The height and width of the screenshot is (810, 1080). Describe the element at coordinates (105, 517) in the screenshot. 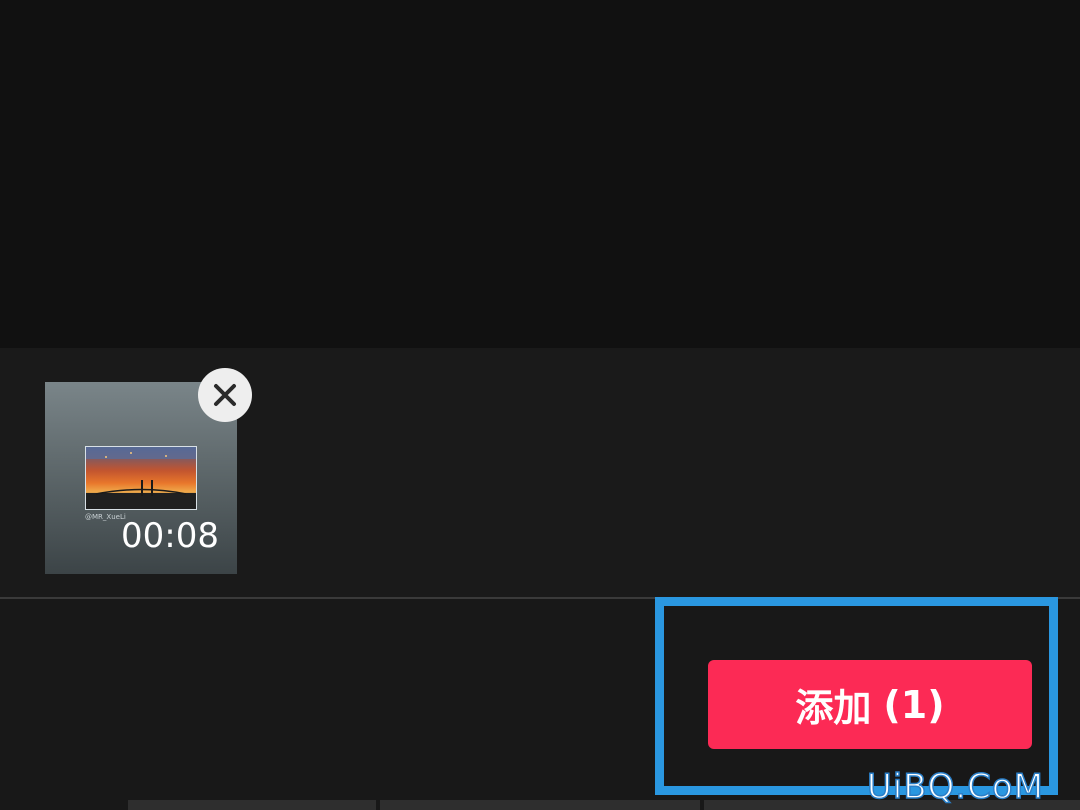

I see `clip-watermark-text: @MR_XueLi` at that location.